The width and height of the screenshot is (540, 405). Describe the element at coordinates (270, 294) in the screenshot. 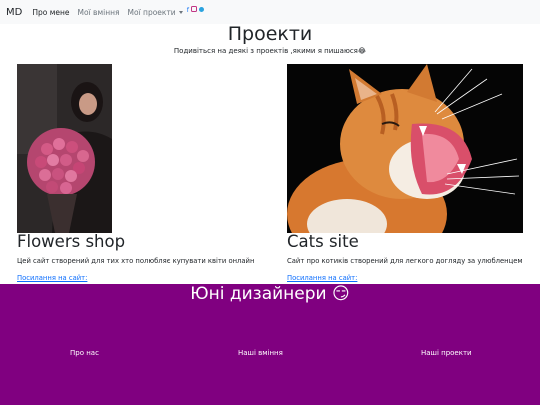

I see `footer-title: Юні дизайнери 😏` at that location.